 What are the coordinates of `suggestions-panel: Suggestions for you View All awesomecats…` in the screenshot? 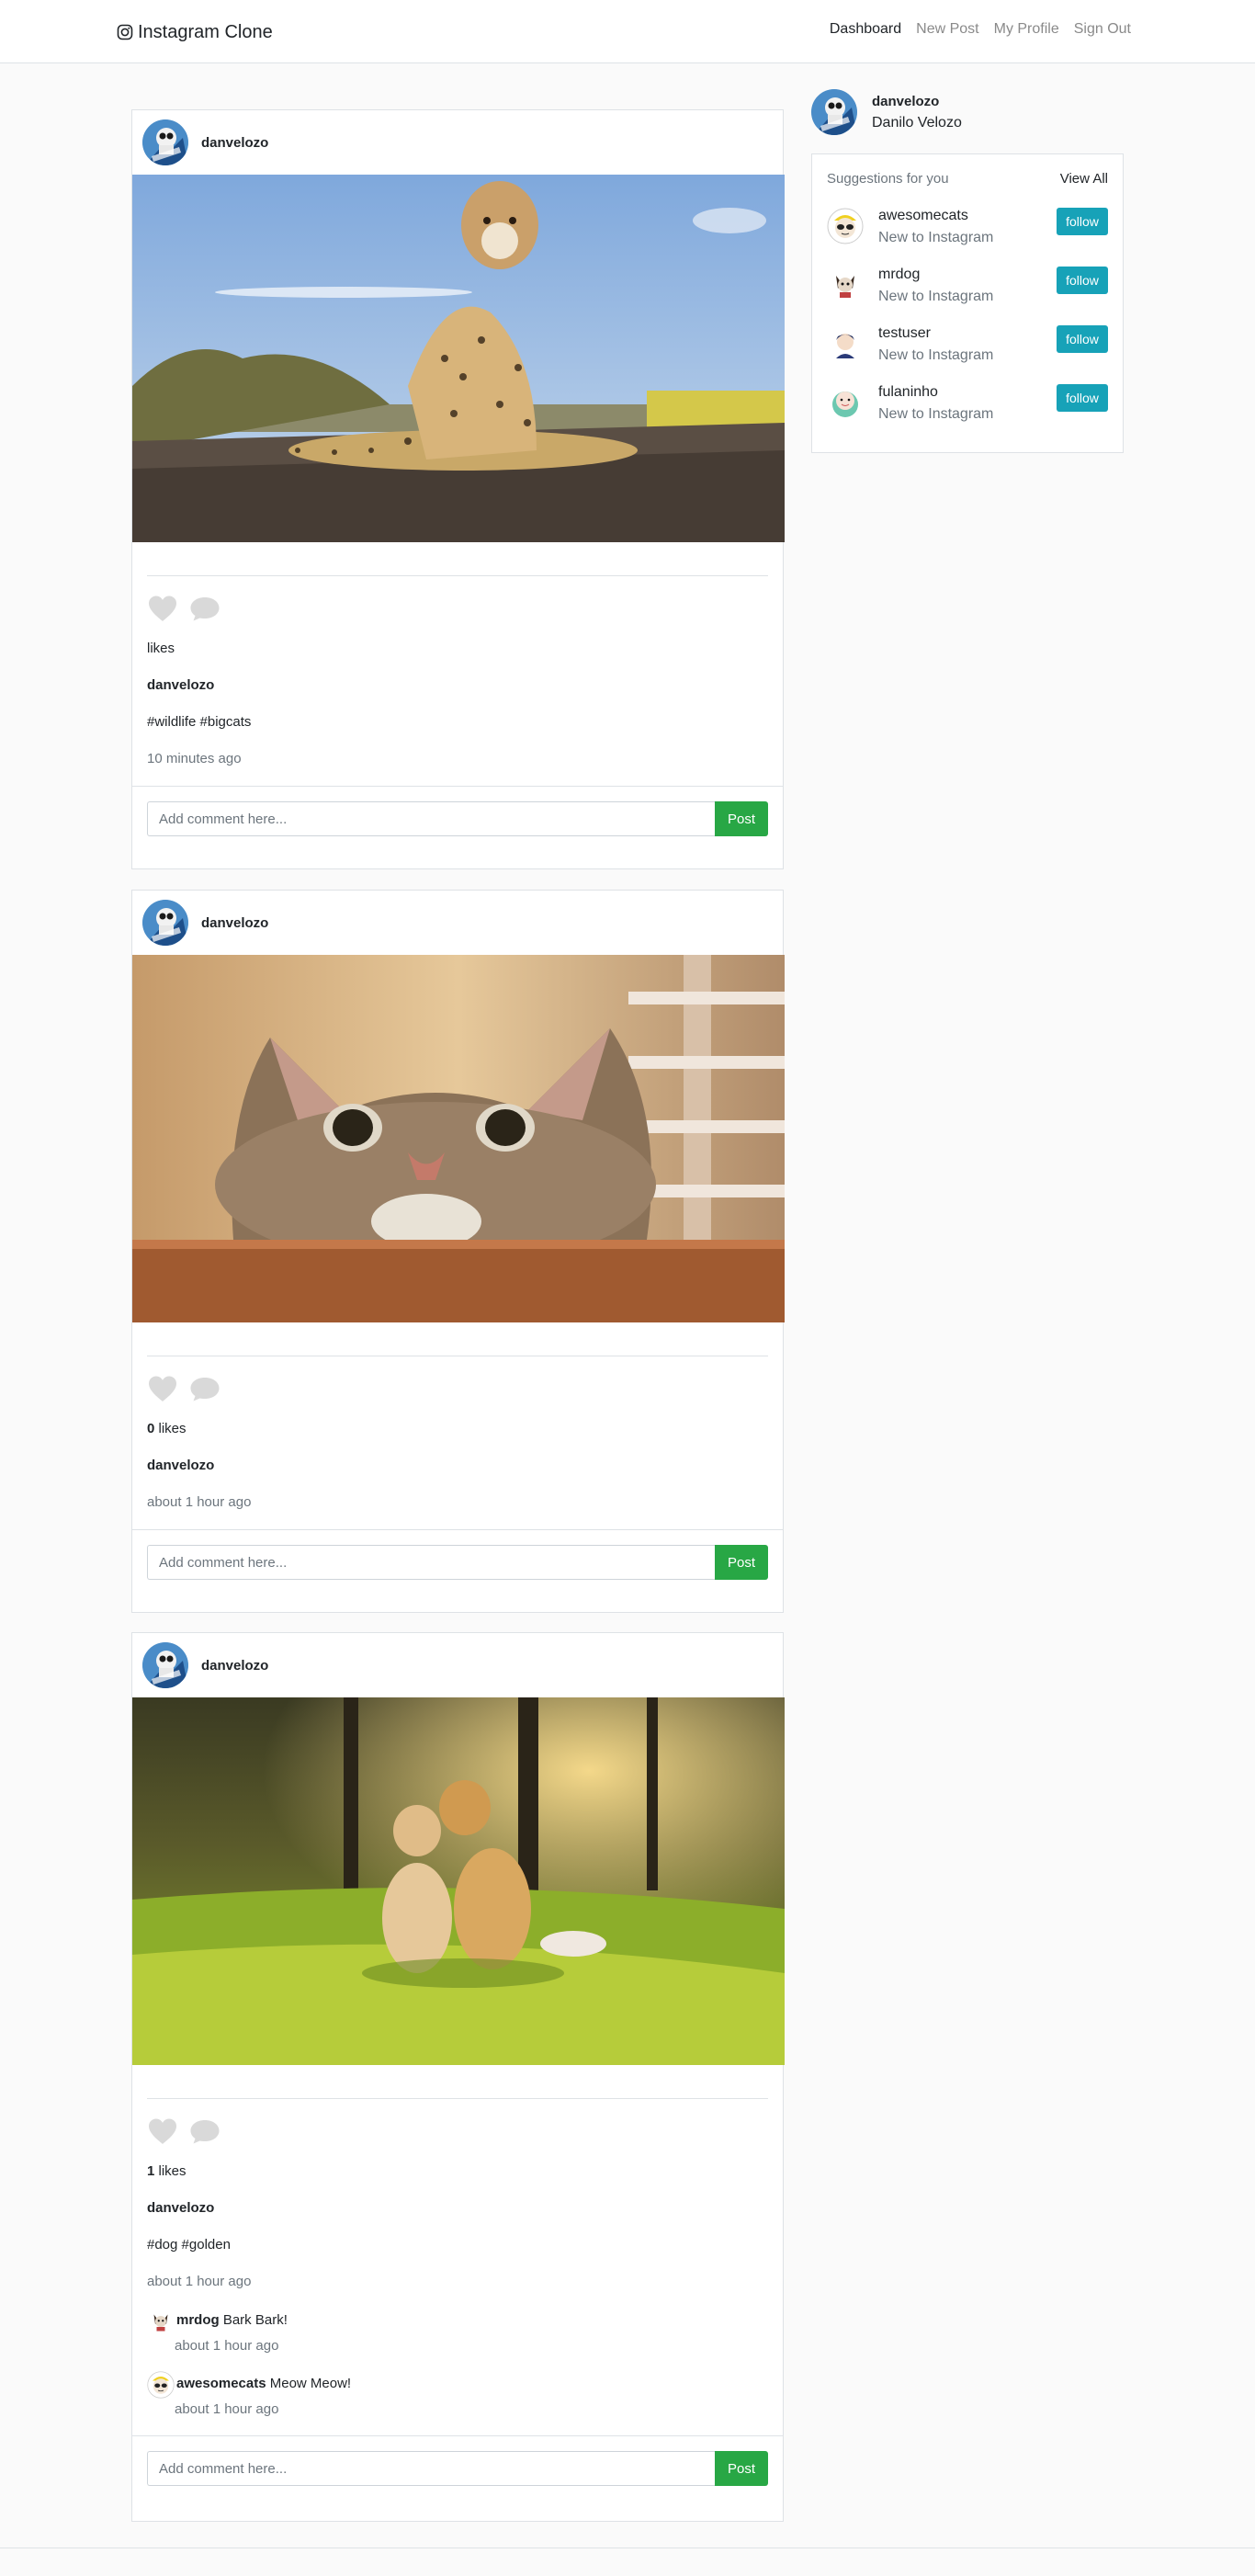 It's located at (968, 303).